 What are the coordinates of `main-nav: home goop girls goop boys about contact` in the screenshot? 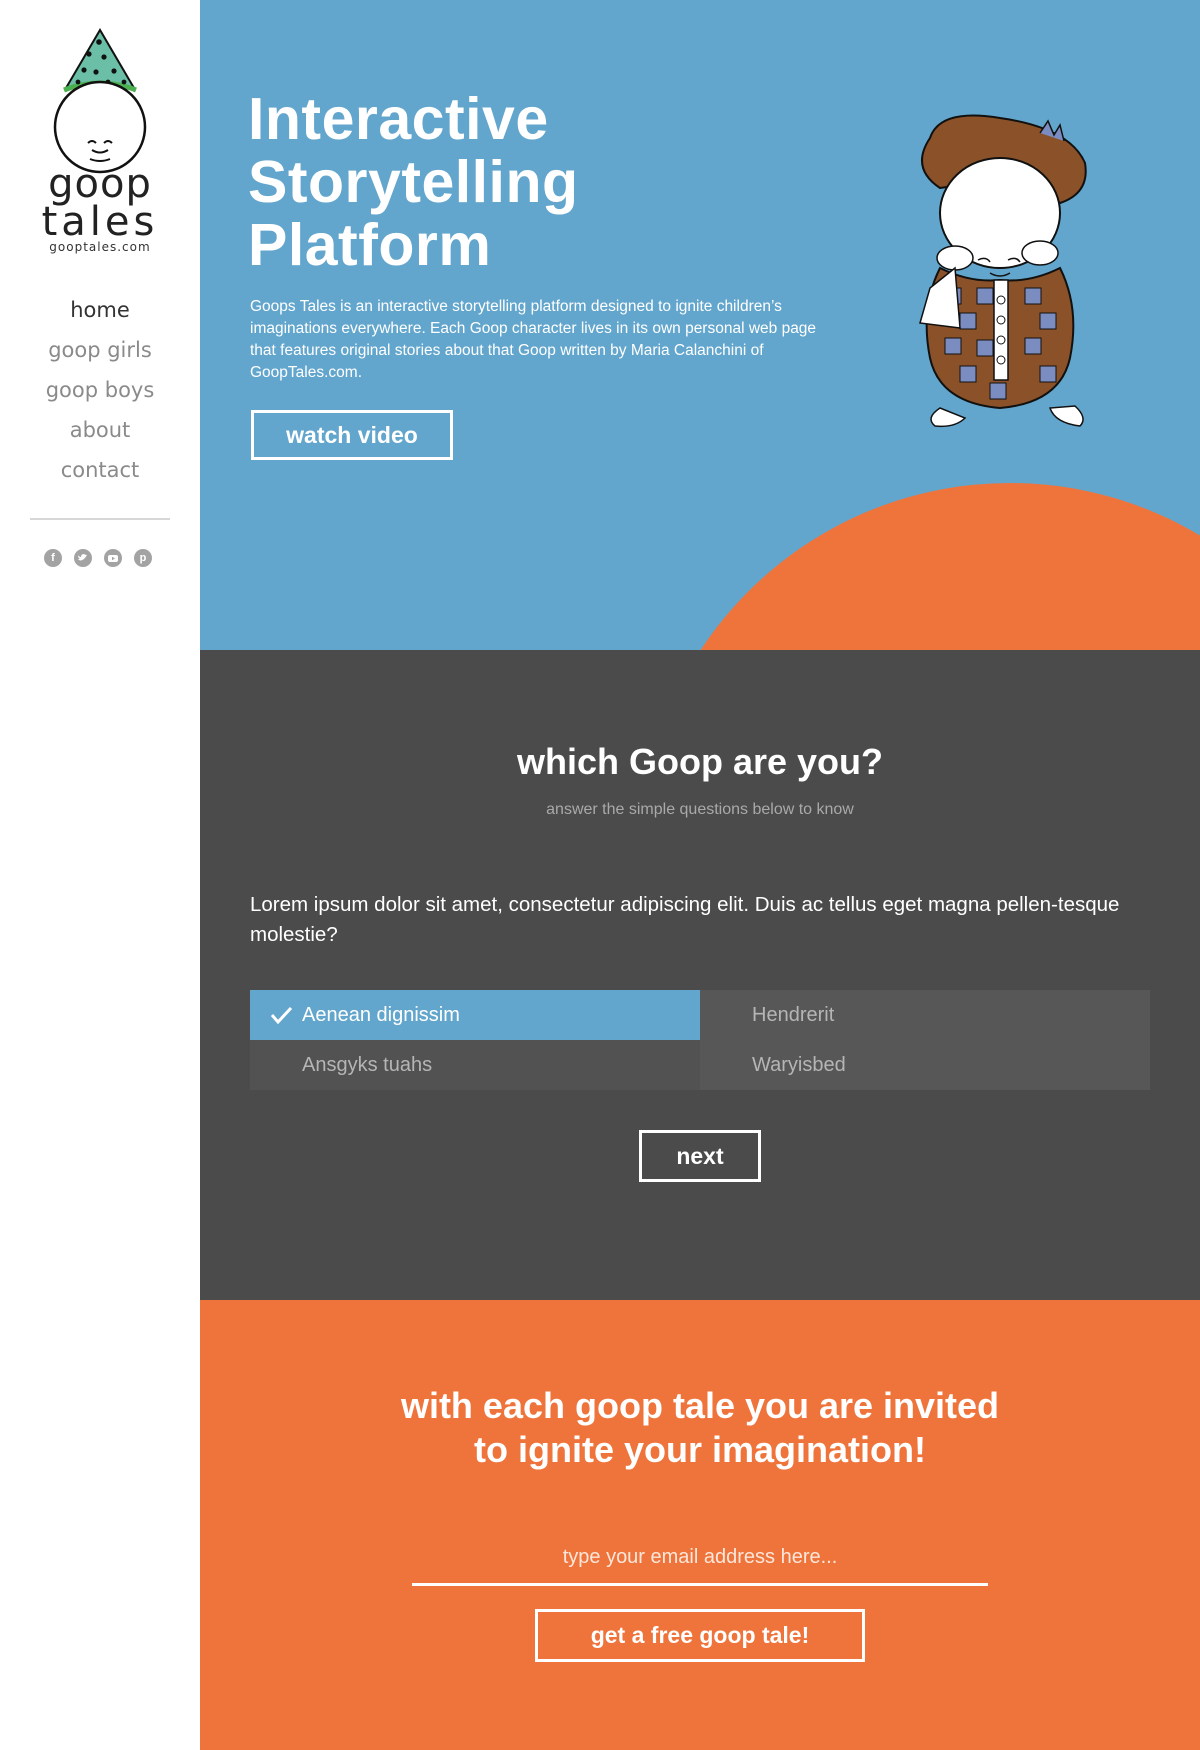 It's located at (100, 390).